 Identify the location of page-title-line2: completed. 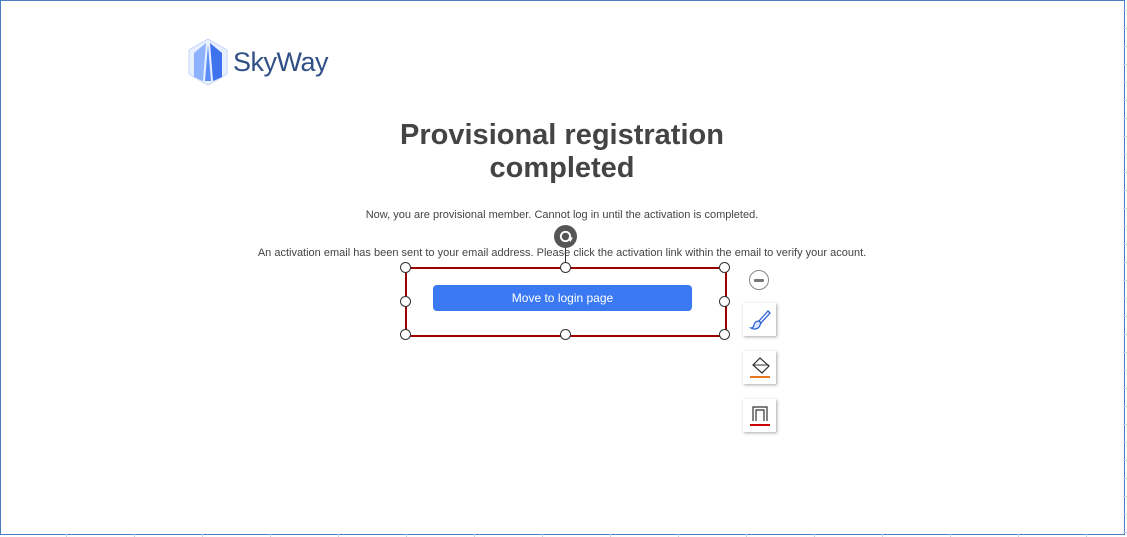
(562, 168).